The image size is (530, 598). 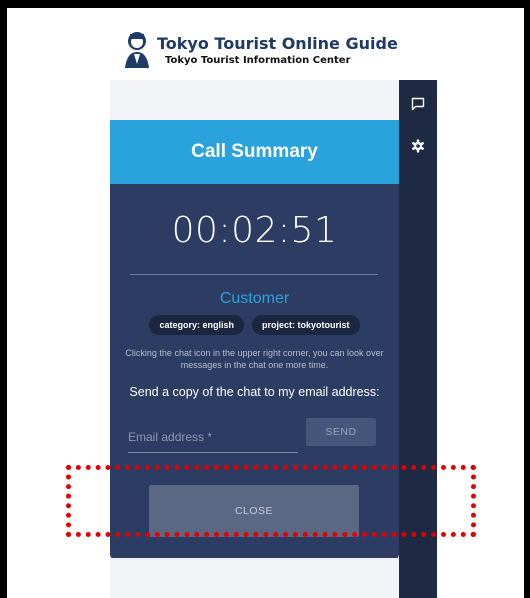 What do you see at coordinates (254, 100) in the screenshot?
I see `top-spacer` at bounding box center [254, 100].